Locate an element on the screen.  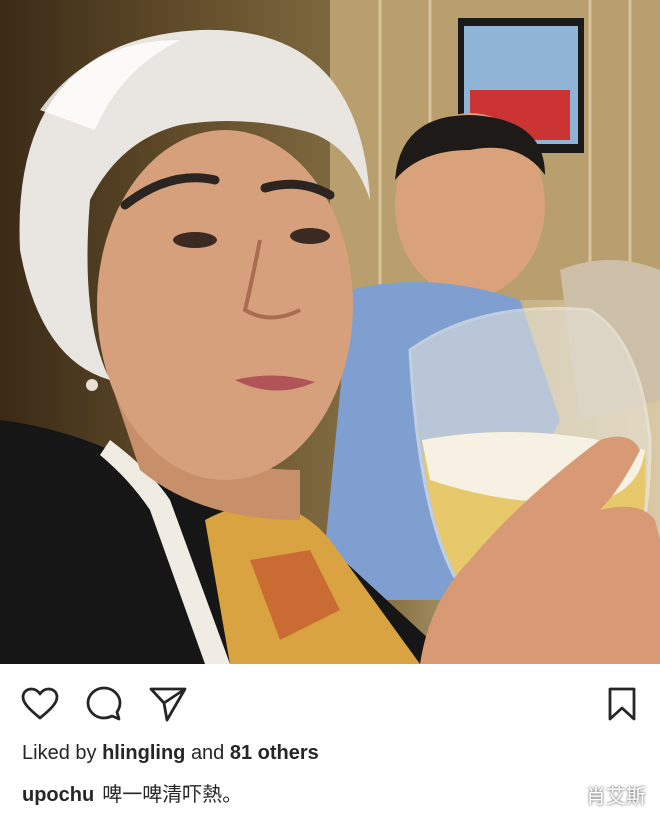
action-bar is located at coordinates (330, 702).